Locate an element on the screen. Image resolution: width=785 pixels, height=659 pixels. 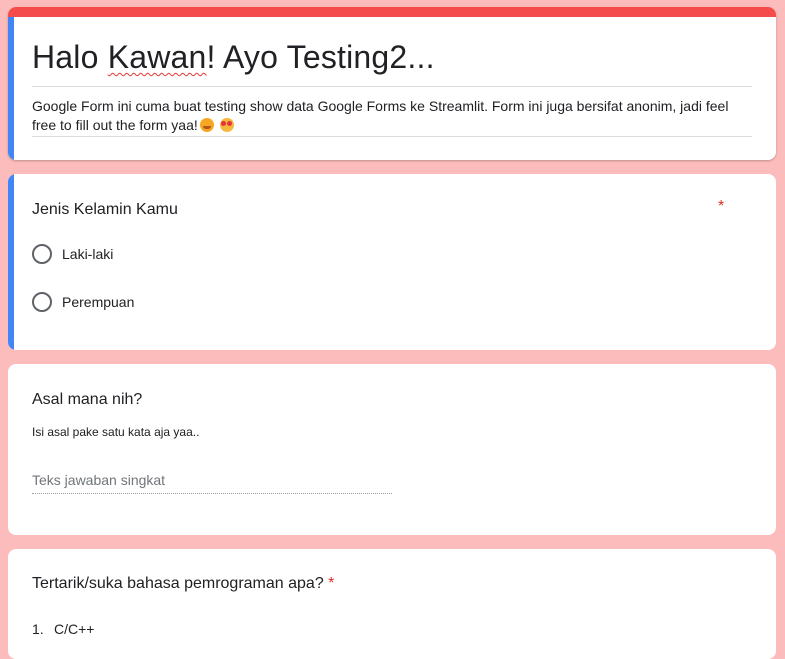
question-title: Jenis Kelamin Kamu is located at coordinates (105, 209).